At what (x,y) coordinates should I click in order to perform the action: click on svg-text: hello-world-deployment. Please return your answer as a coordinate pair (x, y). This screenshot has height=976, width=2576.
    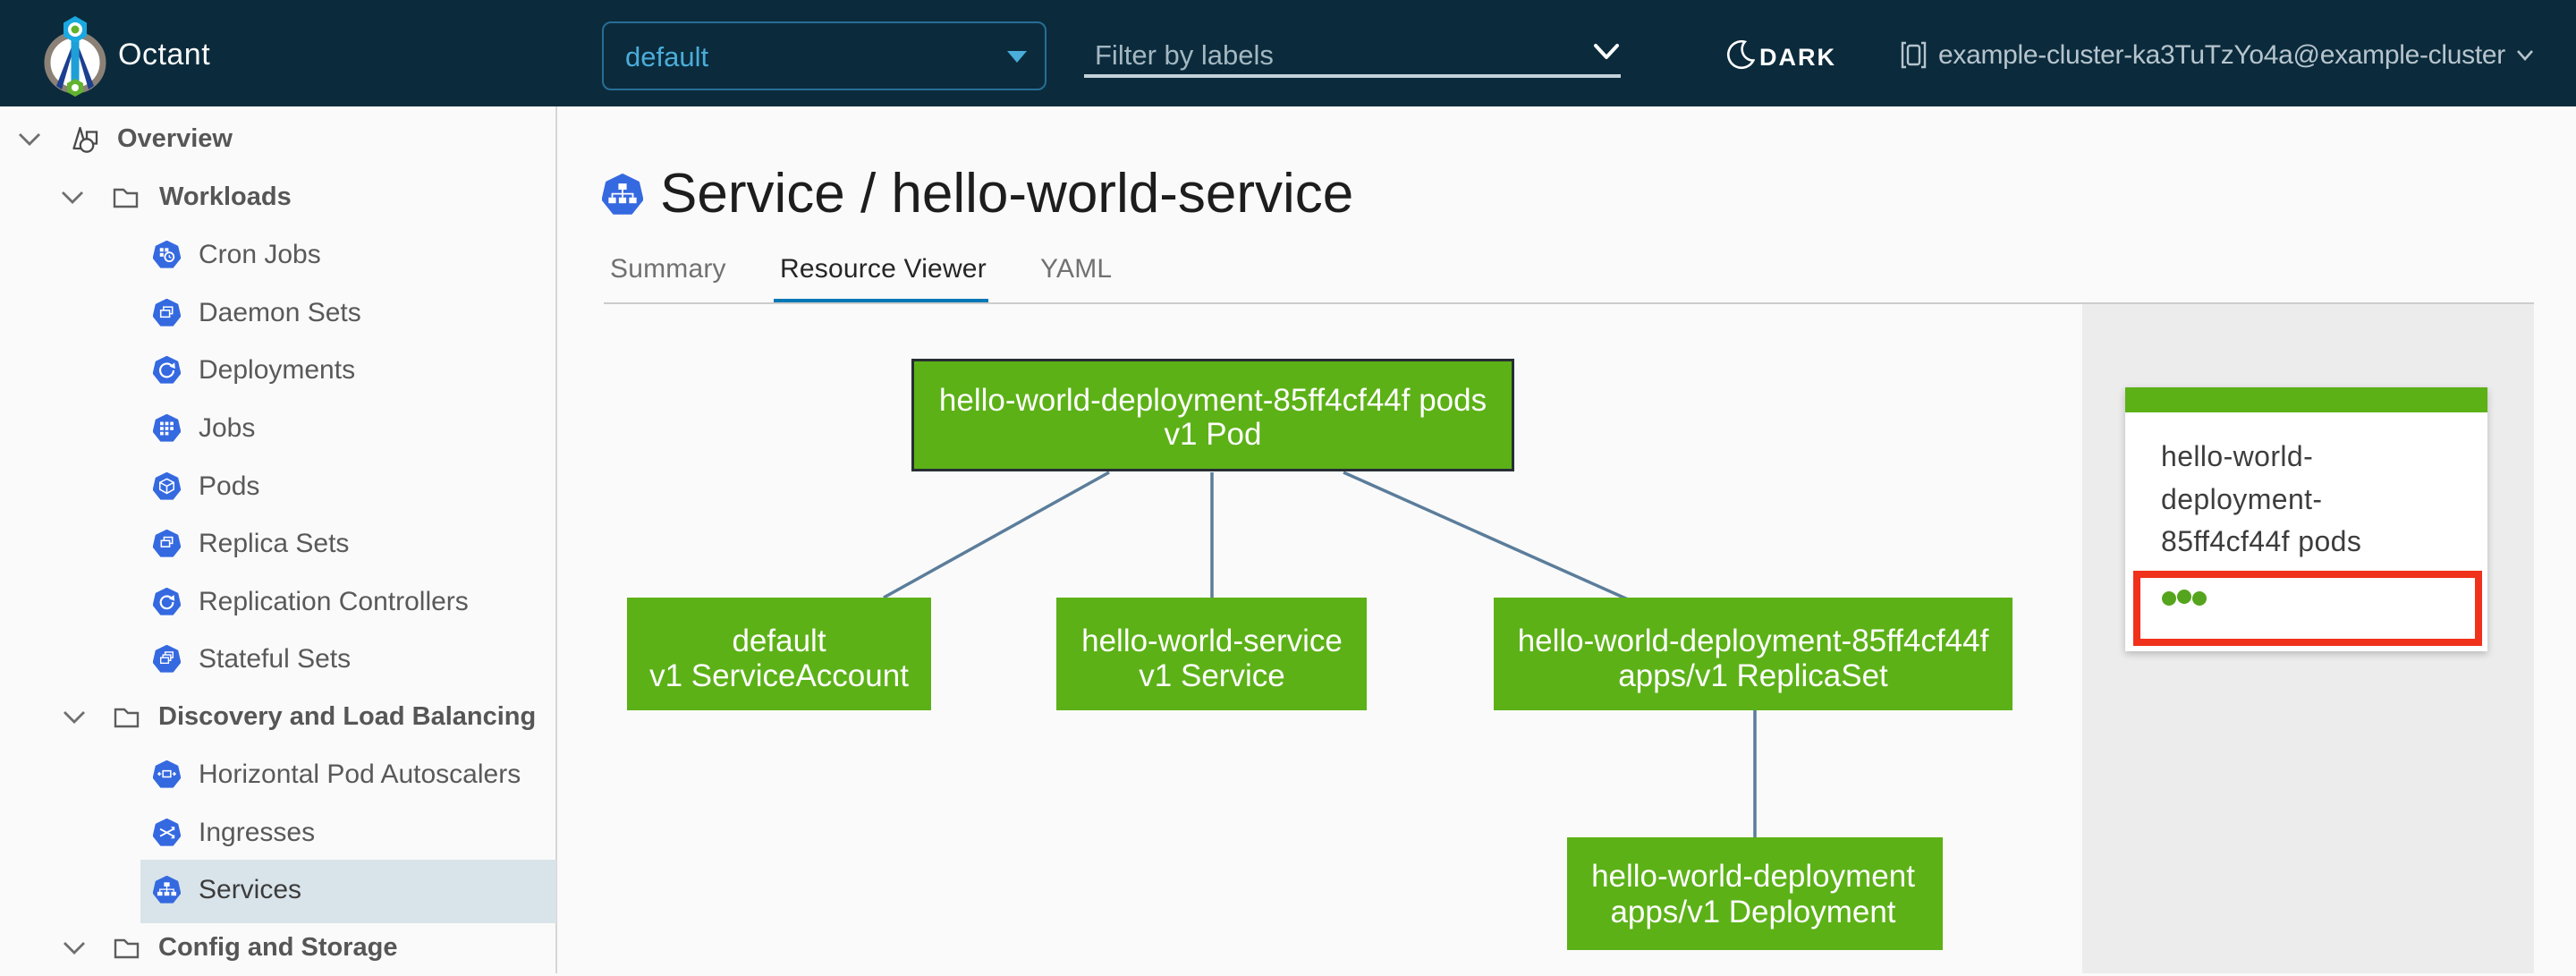
    Looking at the image, I should click on (1753, 876).